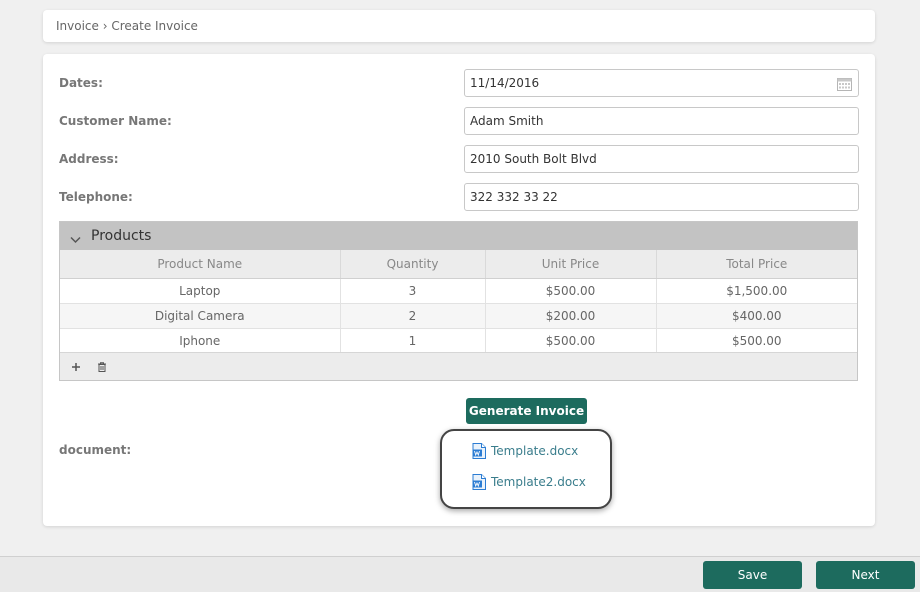 This screenshot has width=920, height=592. Describe the element at coordinates (460, 574) in the screenshot. I see `footer-bar: Save Next` at that location.